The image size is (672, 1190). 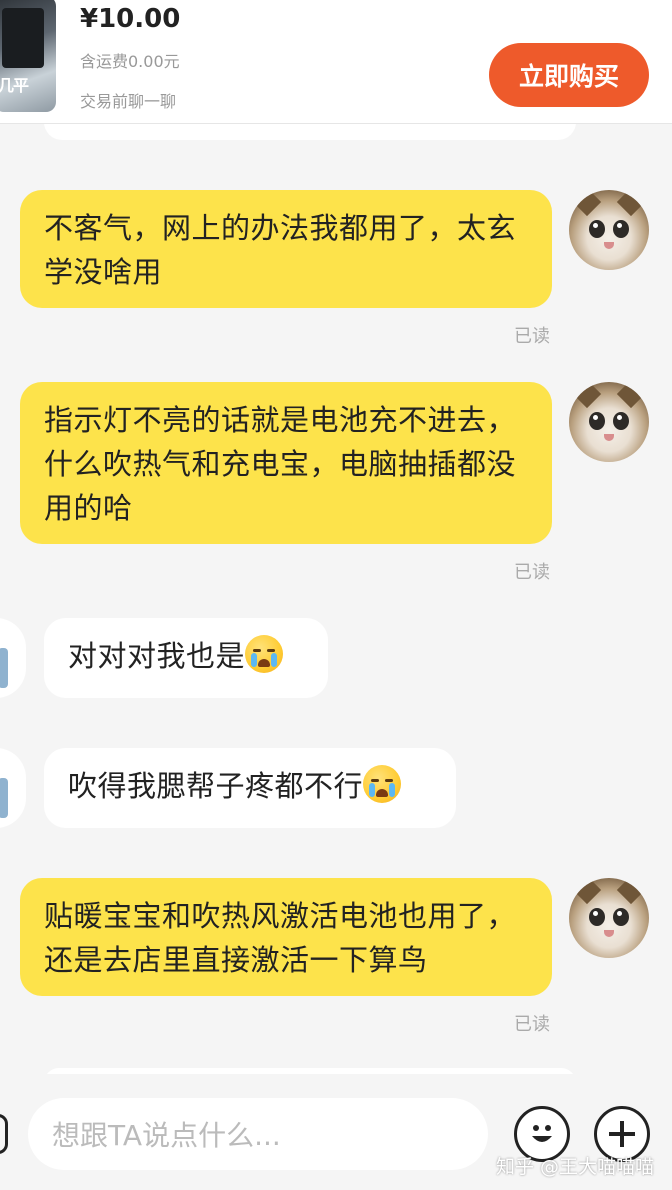 I want to click on message-bubble-other: 吹得我腮帮子疼都不行, so click(x=250, y=788).